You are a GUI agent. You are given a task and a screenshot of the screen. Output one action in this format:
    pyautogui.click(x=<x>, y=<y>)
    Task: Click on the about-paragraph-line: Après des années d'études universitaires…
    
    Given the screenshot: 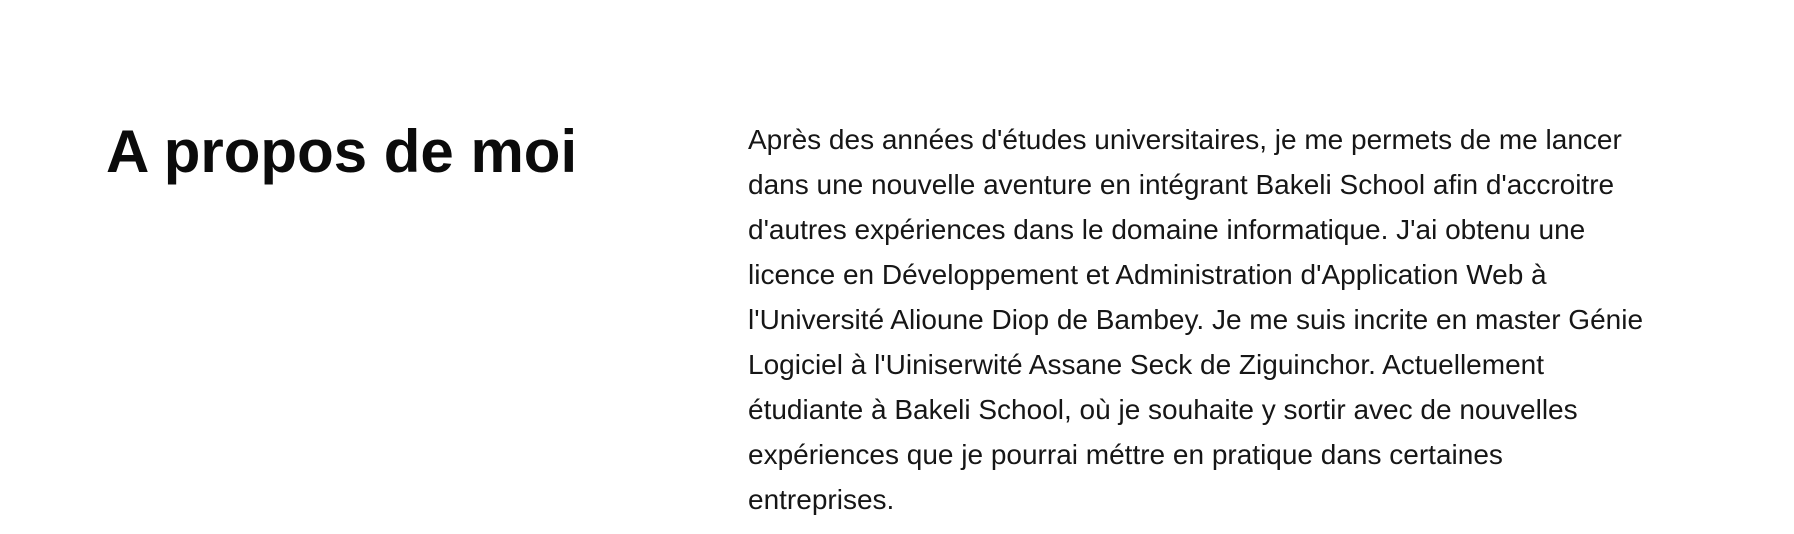 What is the action you would take?
    pyautogui.click(x=1185, y=139)
    